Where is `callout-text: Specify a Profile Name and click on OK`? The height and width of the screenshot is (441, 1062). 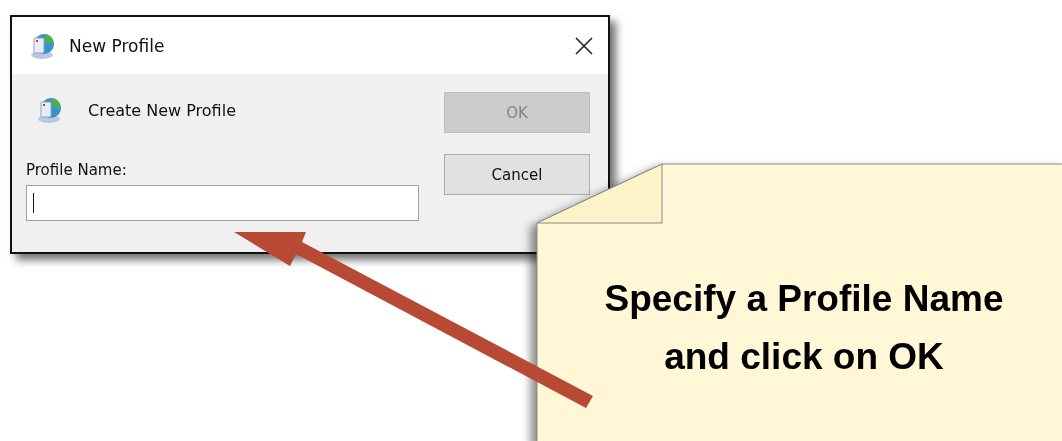
callout-text: Specify a Profile Name and click on OK is located at coordinates (804, 328).